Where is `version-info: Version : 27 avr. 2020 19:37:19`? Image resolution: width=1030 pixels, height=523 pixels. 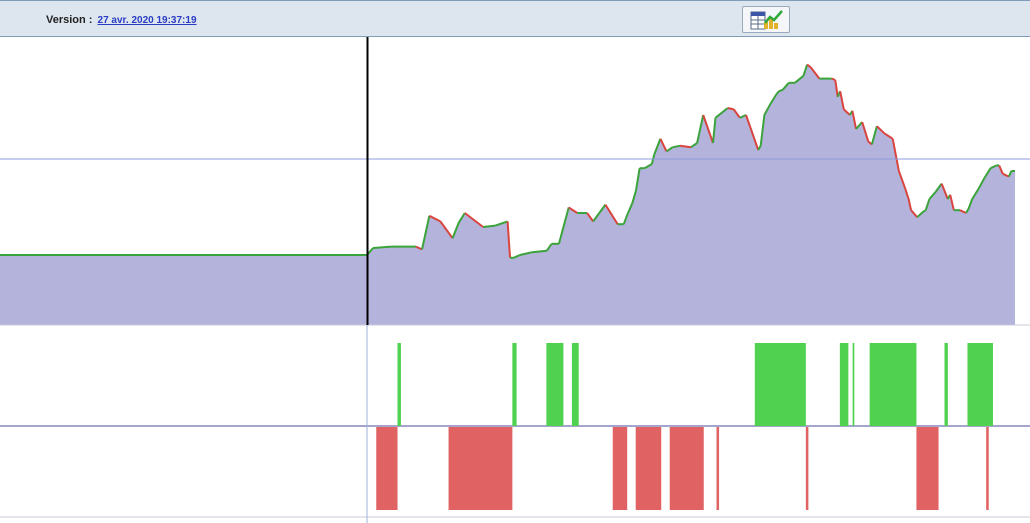 version-info: Version : 27 avr. 2020 19:37:19 is located at coordinates (121, 20).